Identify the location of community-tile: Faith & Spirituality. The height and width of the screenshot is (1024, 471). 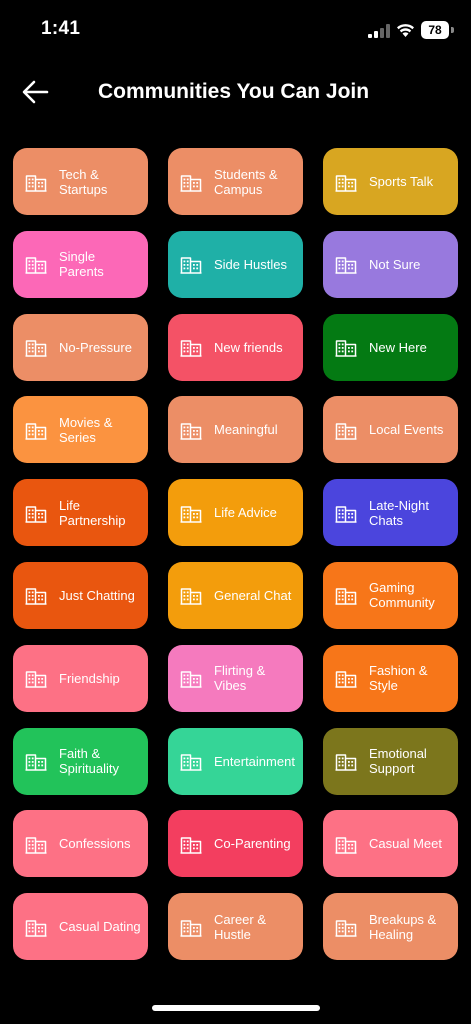
(80, 761).